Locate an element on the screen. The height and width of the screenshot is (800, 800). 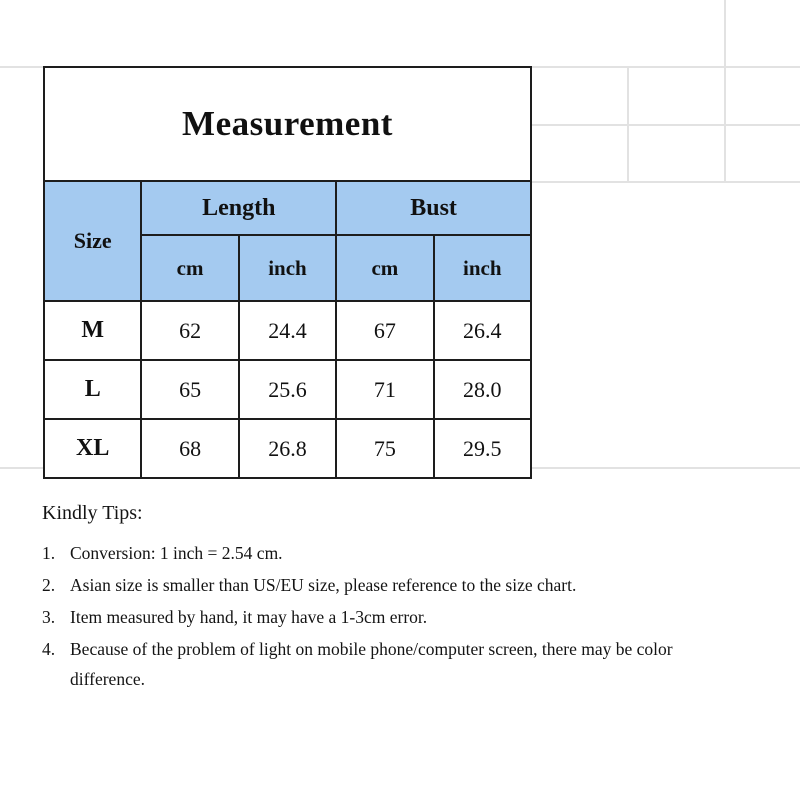
cell-bust-cm: 71 is located at coordinates (385, 389).